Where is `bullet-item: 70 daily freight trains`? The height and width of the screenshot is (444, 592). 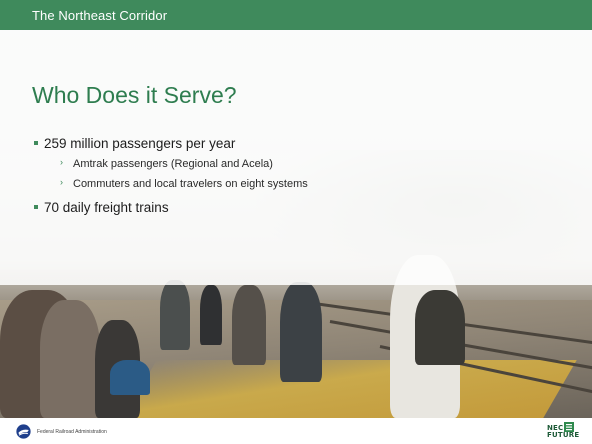 bullet-item: 70 daily freight trains is located at coordinates (292, 208).